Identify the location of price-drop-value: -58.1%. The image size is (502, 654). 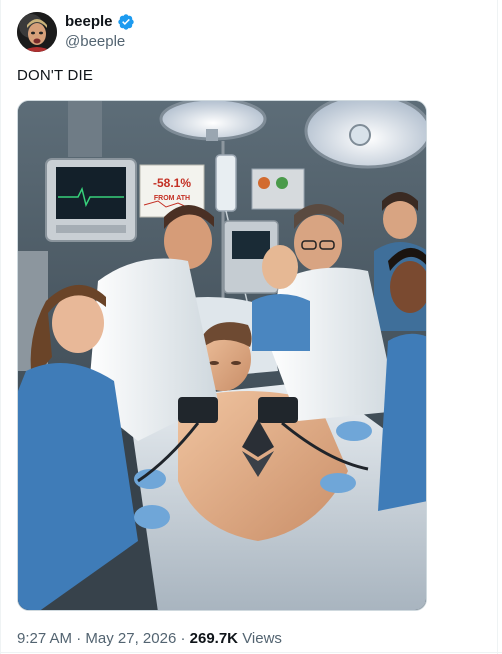
(172, 183).